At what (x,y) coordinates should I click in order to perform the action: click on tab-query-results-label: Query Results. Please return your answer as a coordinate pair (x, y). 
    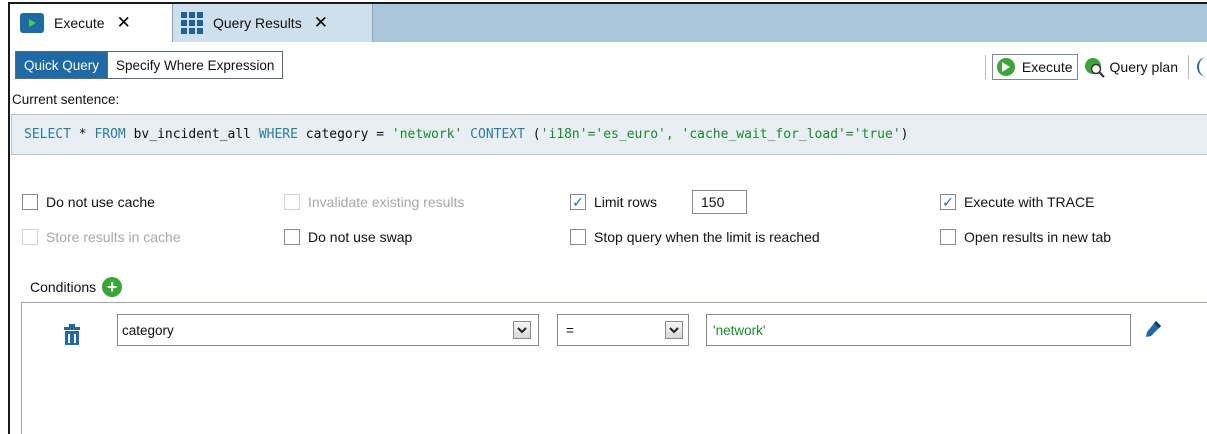
    Looking at the image, I should click on (257, 23).